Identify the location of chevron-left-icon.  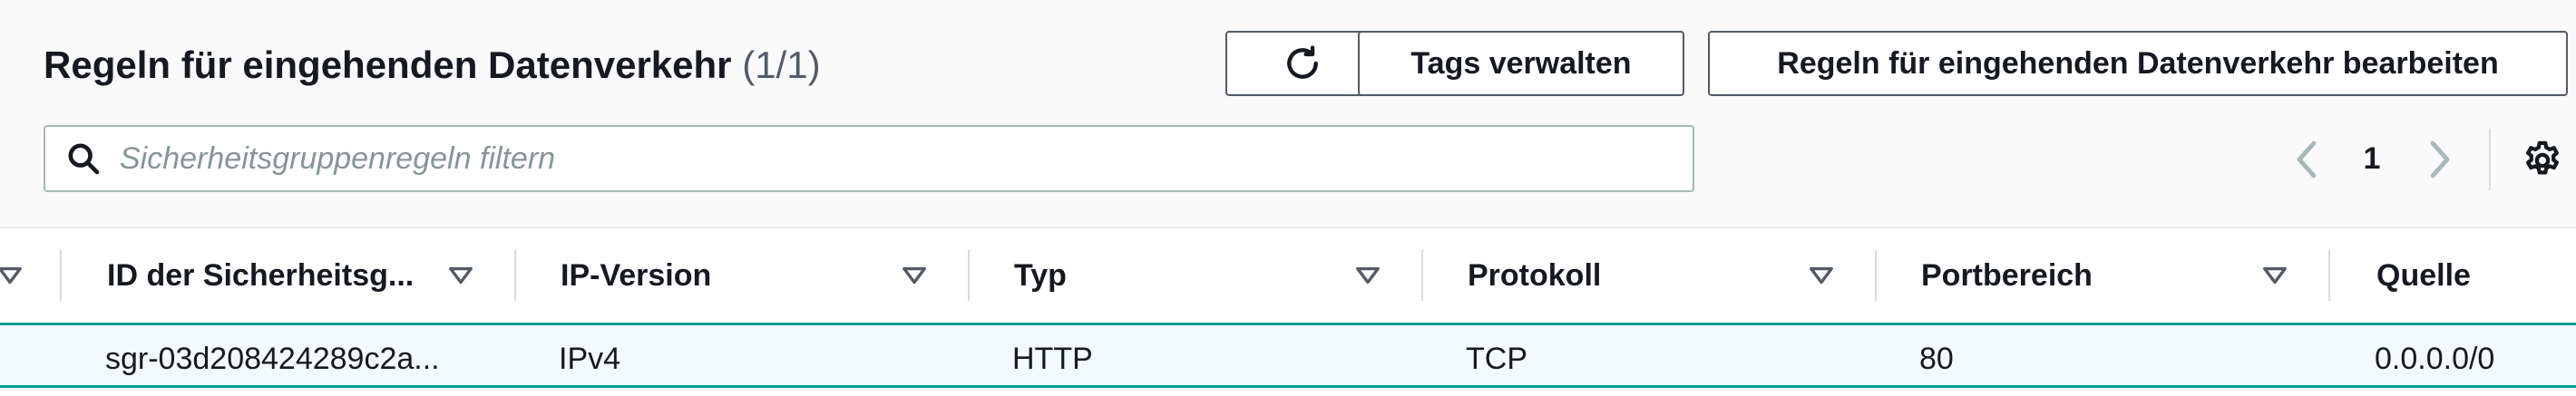
(2306, 159).